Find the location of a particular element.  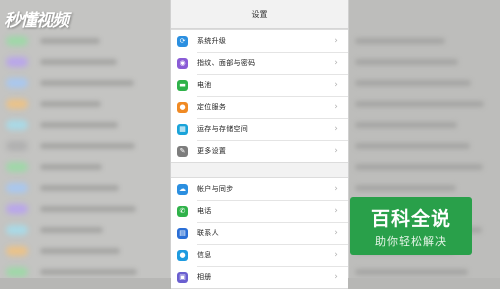

settings-item: ▦ 运存与存储空间 › is located at coordinates (259, 129).